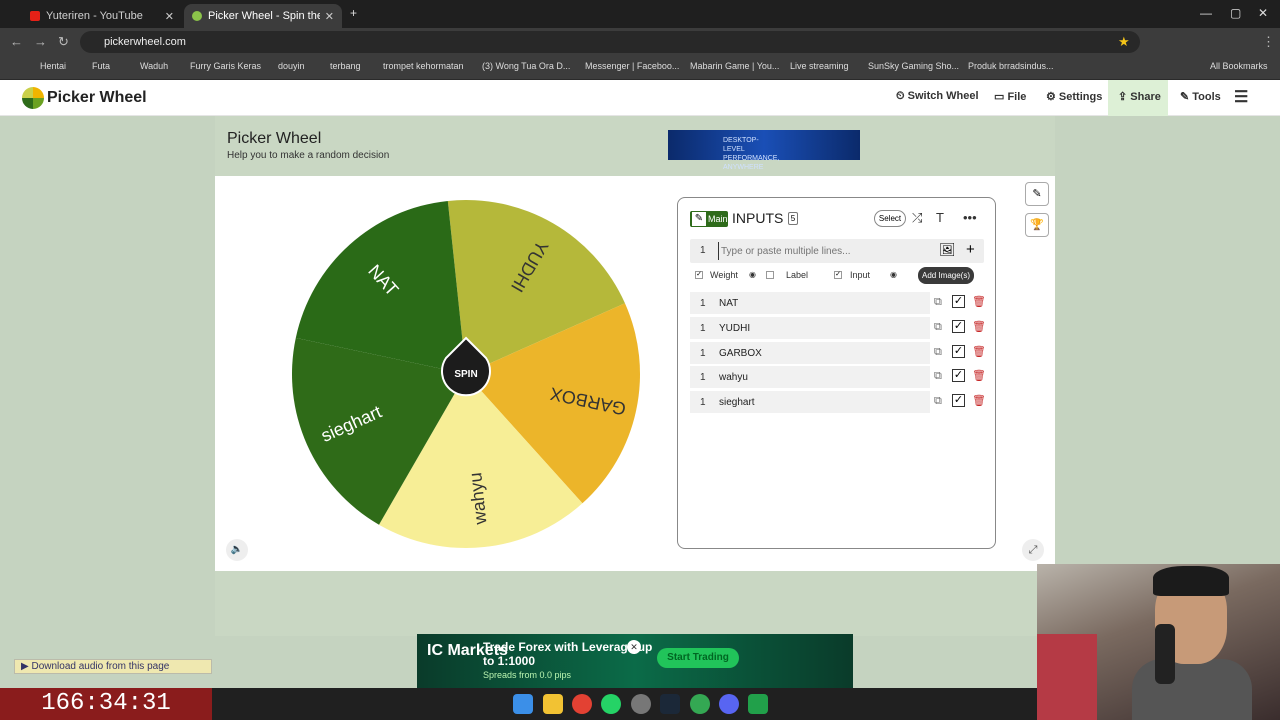  I want to click on chrome-icon, so click(582, 704).